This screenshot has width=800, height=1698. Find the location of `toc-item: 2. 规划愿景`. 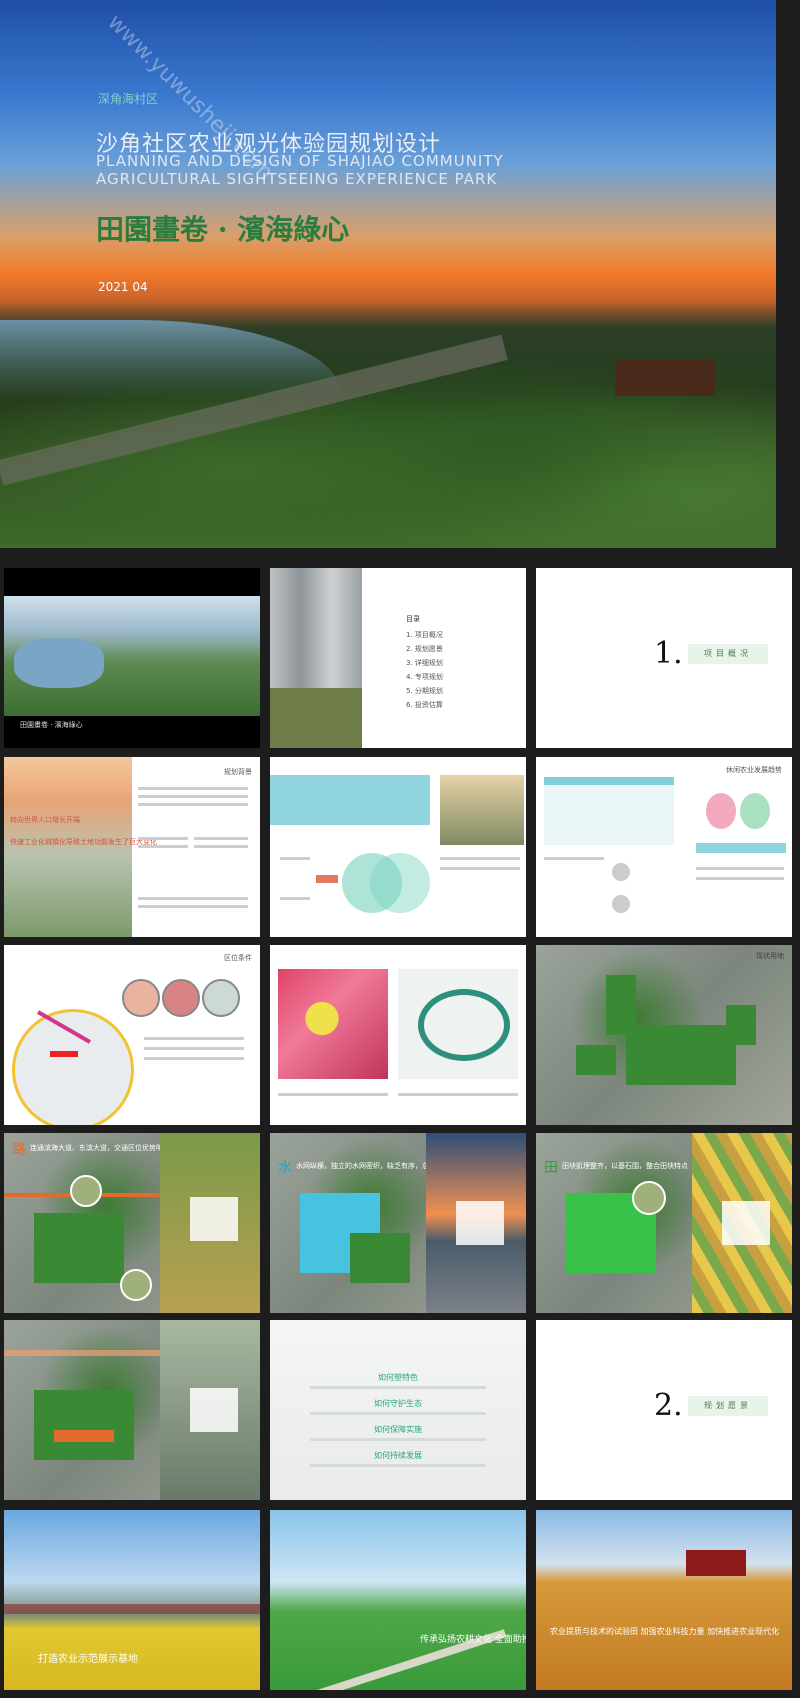

toc-item: 2. 规划愿景 is located at coordinates (424, 649).